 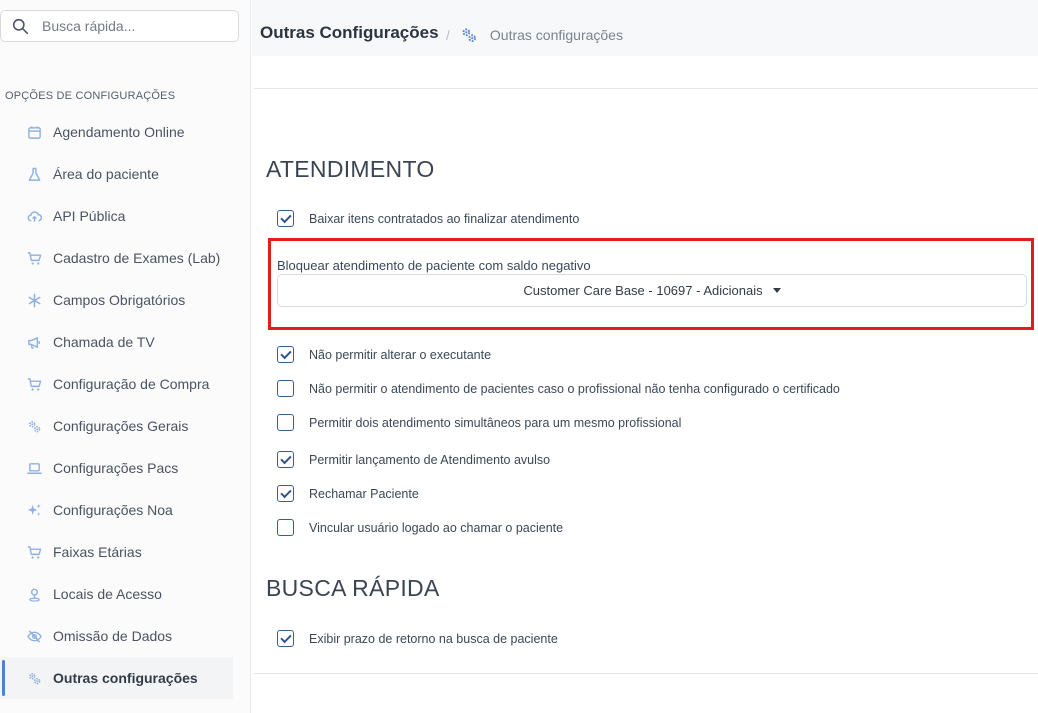 I want to click on flask-icon, so click(x=34, y=174).